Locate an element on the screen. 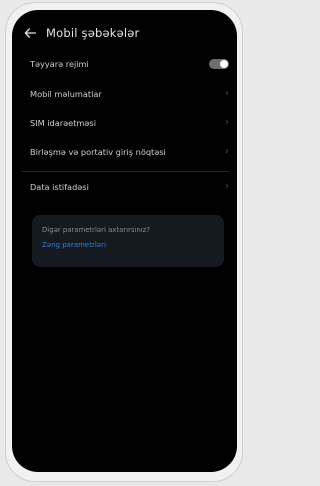 Image resolution: width=320 pixels, height=486 pixels. mobile-data-row: Mobil məlumatlar › is located at coordinates (129, 94).